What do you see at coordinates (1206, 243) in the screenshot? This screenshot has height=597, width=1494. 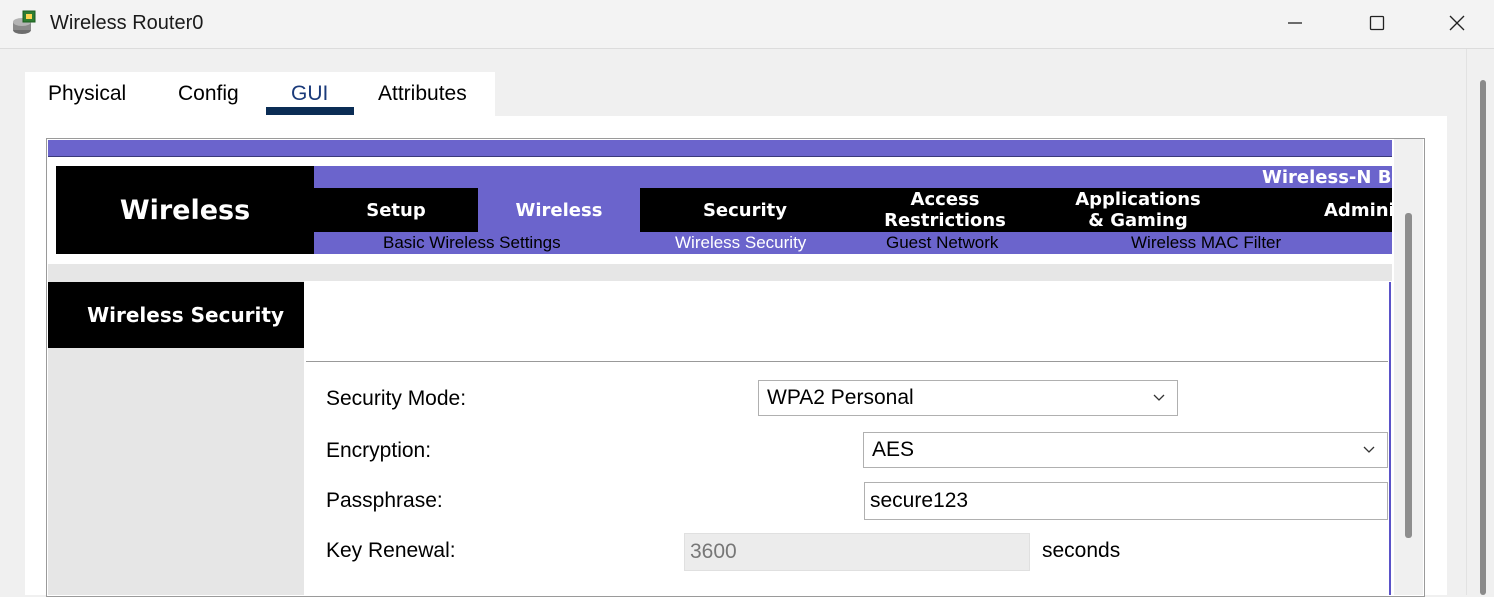 I see `submenu-wireless-mac-filter: Wireless MAC Filter` at bounding box center [1206, 243].